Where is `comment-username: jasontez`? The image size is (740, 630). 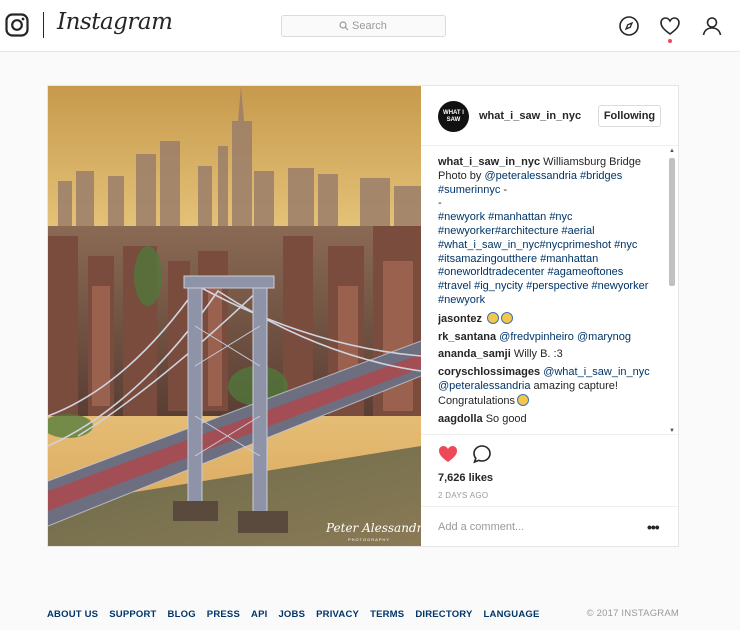
comment-username: jasontez is located at coordinates (460, 319).